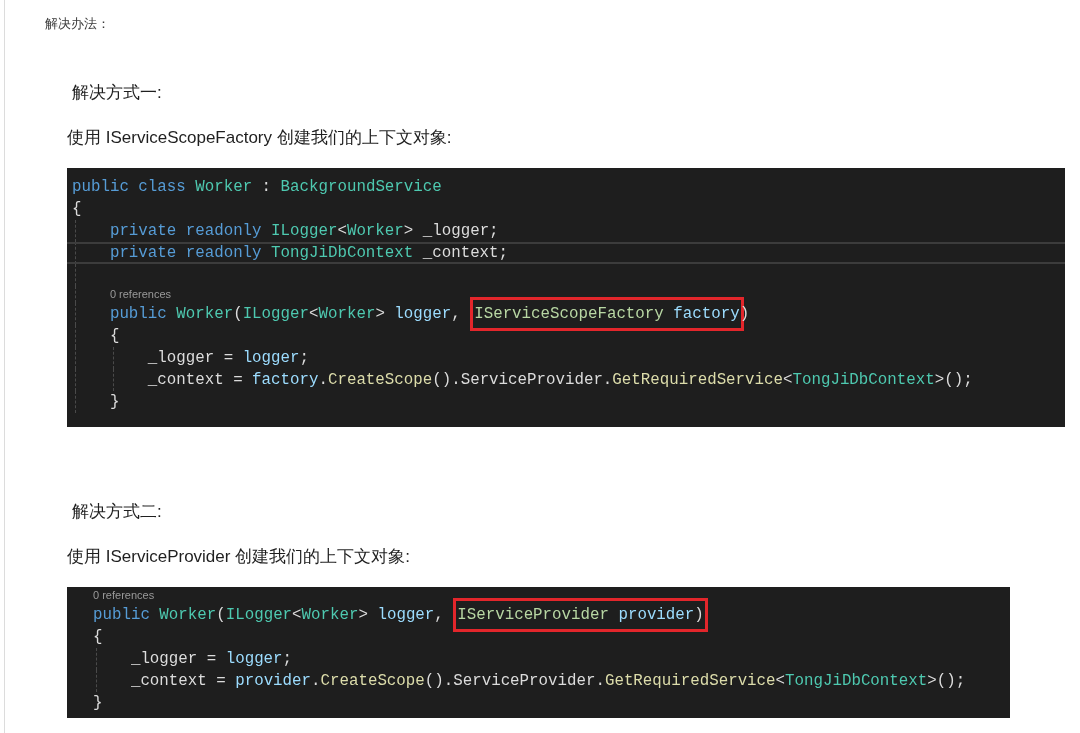 Image resolution: width=1080 pixels, height=733 pixels. I want to click on section-heading: 解决方式二:, so click(117, 512).